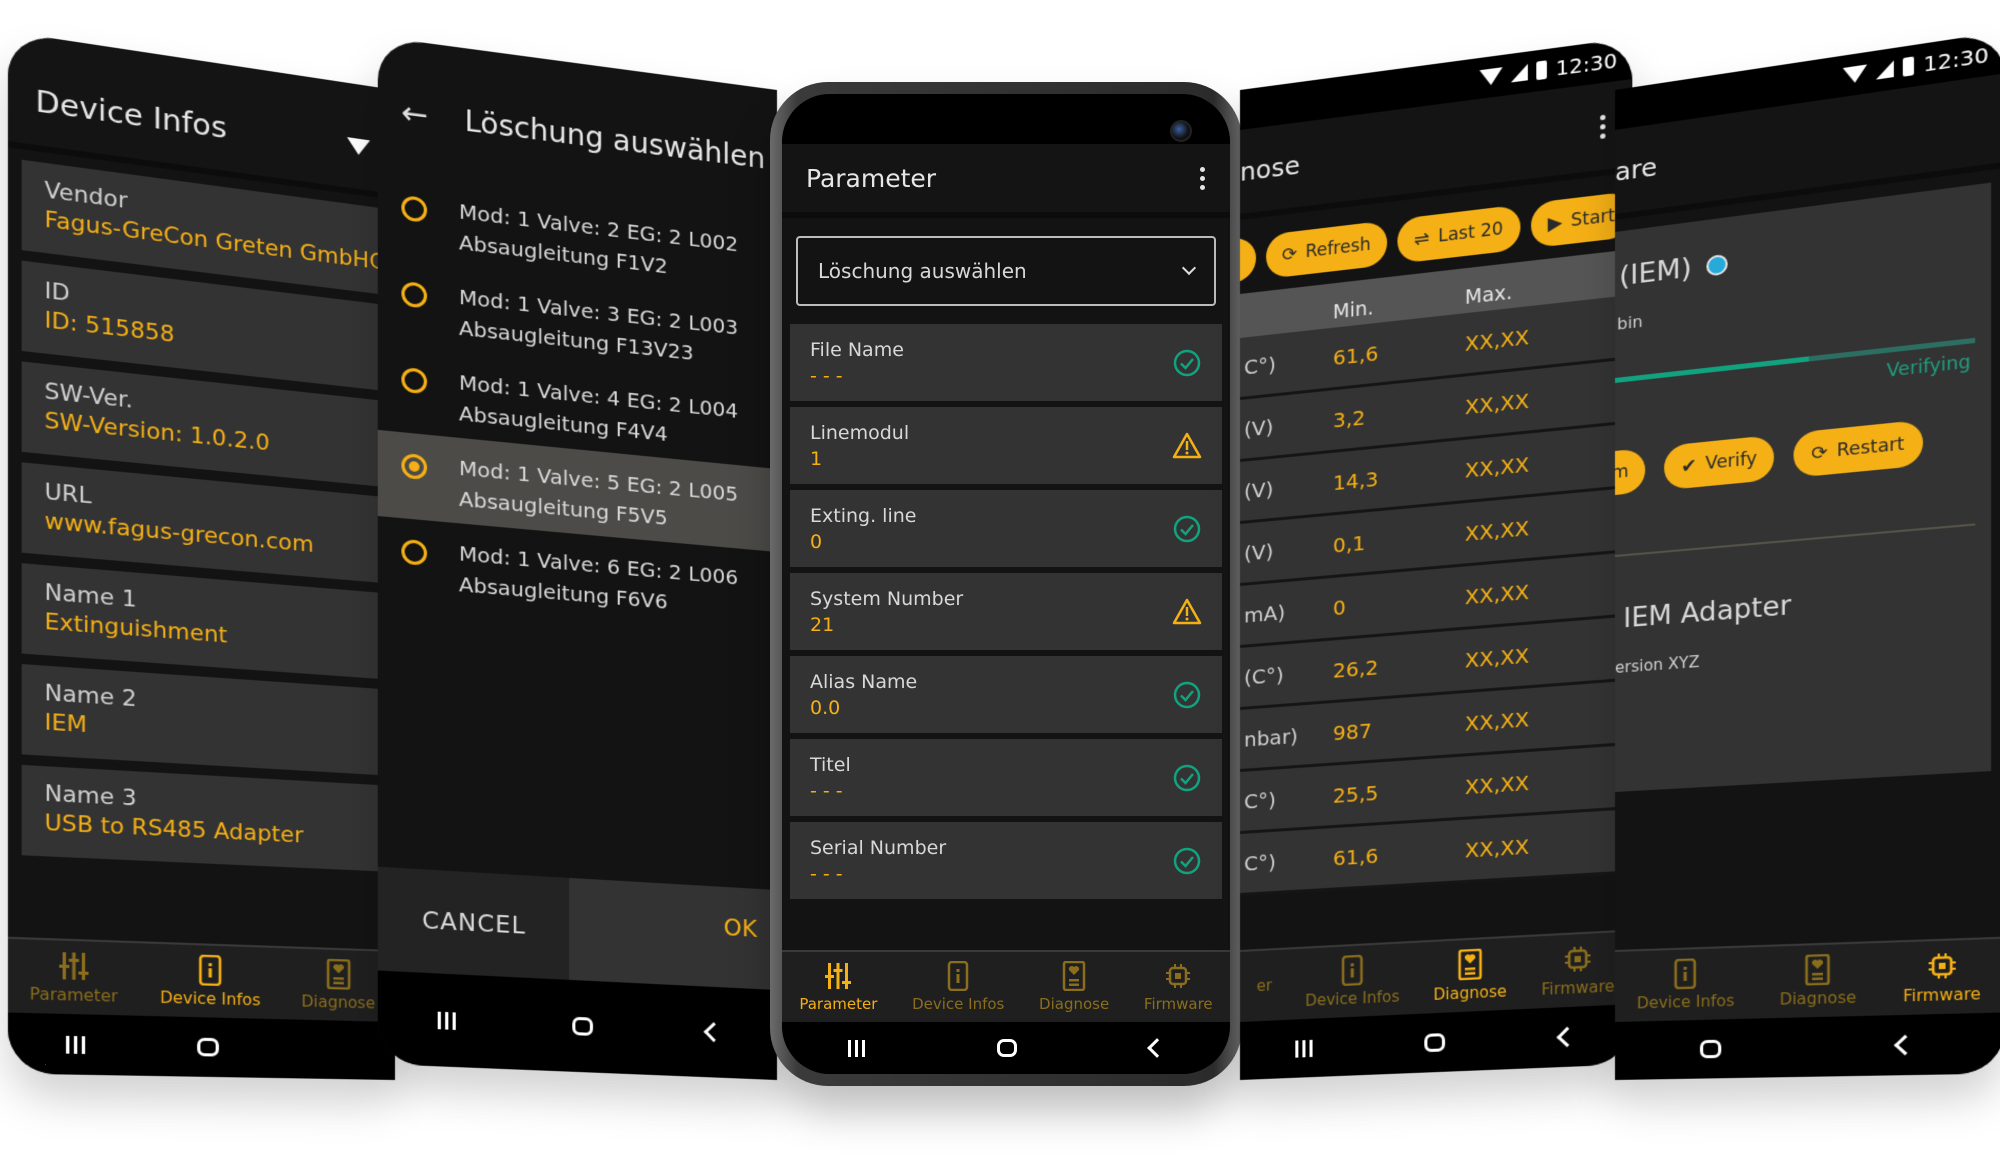  What do you see at coordinates (1006, 860) in the screenshot?
I see `parameter-row: Serial Number - - -` at bounding box center [1006, 860].